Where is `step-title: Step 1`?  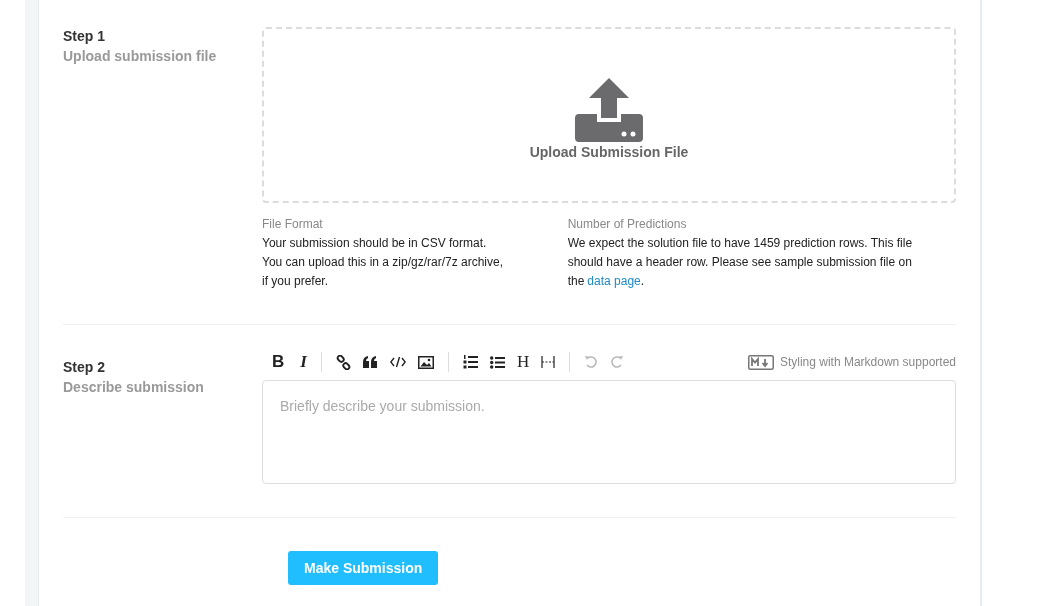 step-title: Step 1 is located at coordinates (84, 36).